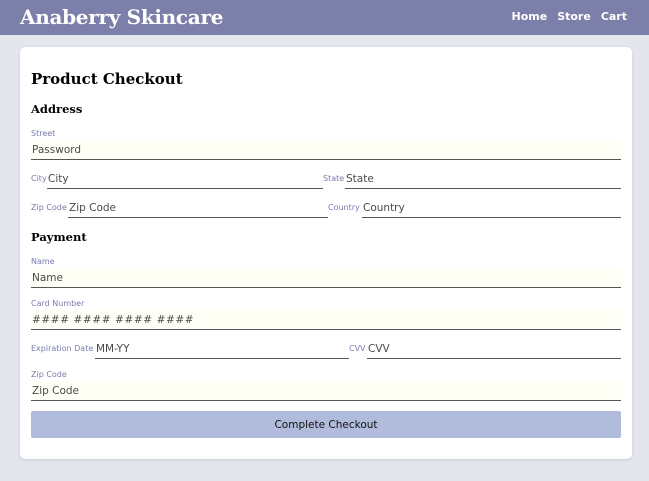  Describe the element at coordinates (574, 16) in the screenshot. I see `nav-store-link: Store` at that location.